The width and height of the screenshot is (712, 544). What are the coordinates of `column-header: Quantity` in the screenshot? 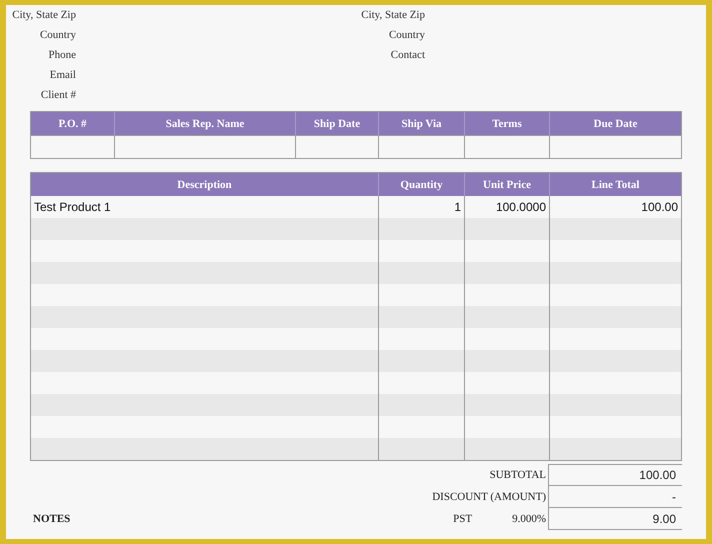 It's located at (421, 184).